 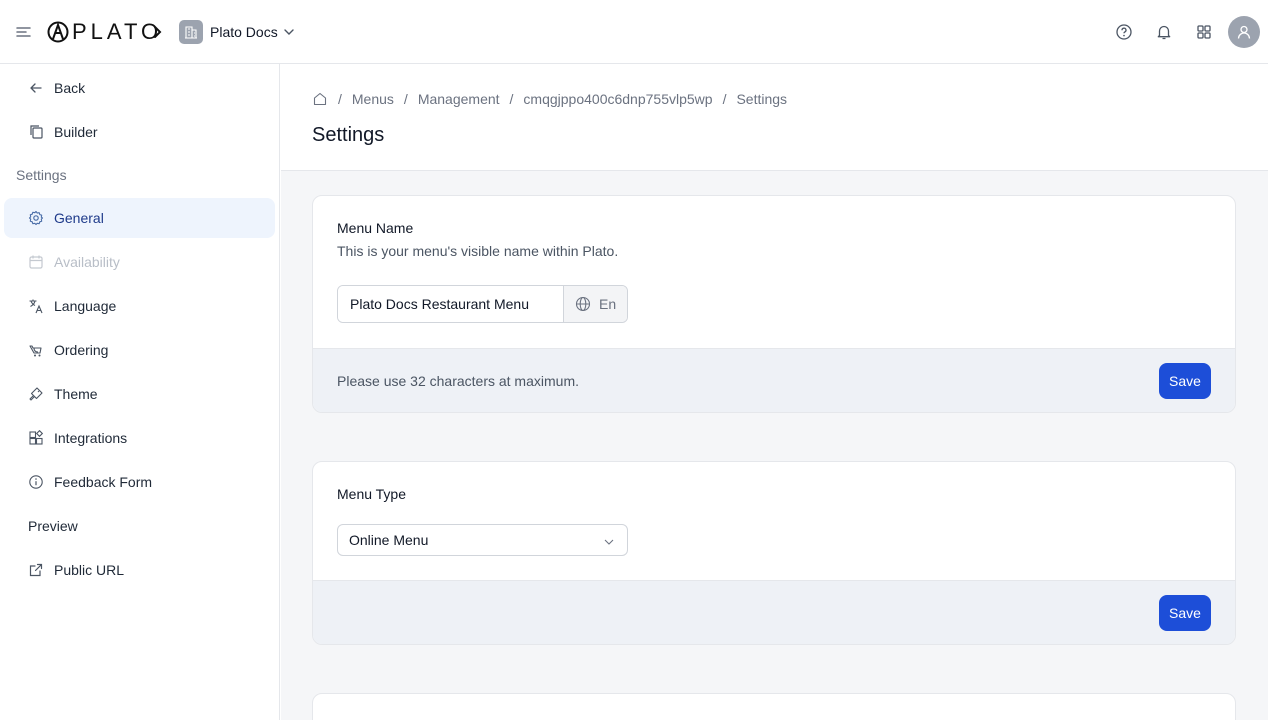 I want to click on back-label: Back, so click(x=70, y=88).